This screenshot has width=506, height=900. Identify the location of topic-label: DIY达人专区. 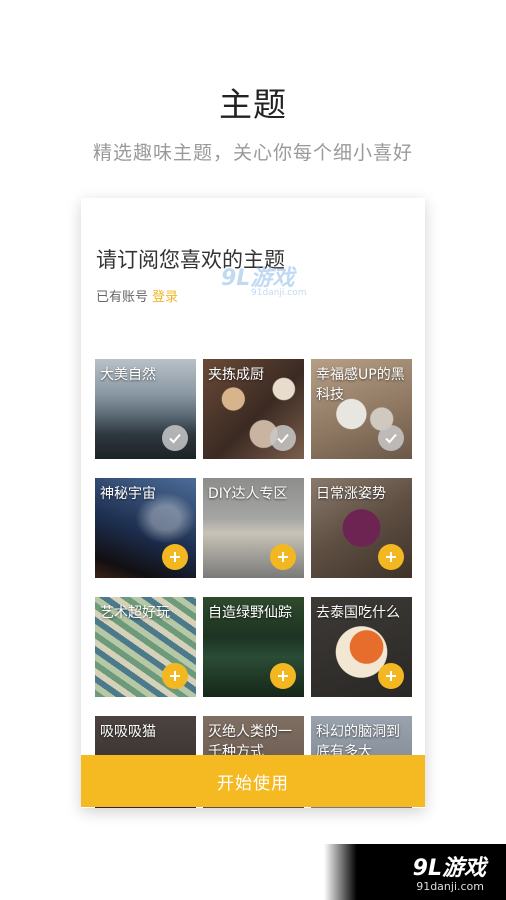
(248, 494).